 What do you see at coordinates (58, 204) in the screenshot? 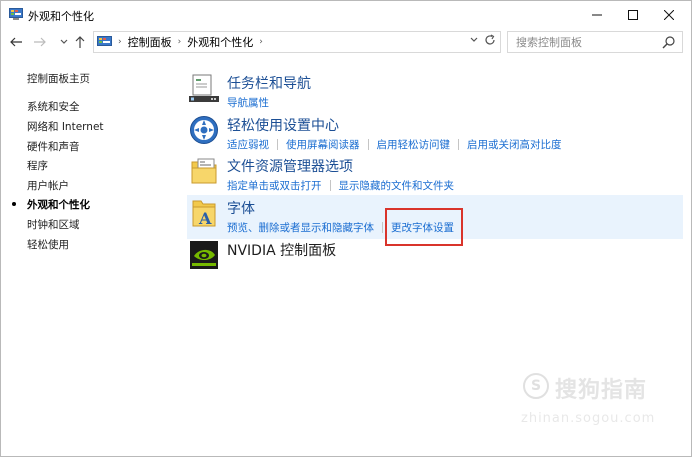
I see `sidebar-item-appearance: 外观和个性化` at bounding box center [58, 204].